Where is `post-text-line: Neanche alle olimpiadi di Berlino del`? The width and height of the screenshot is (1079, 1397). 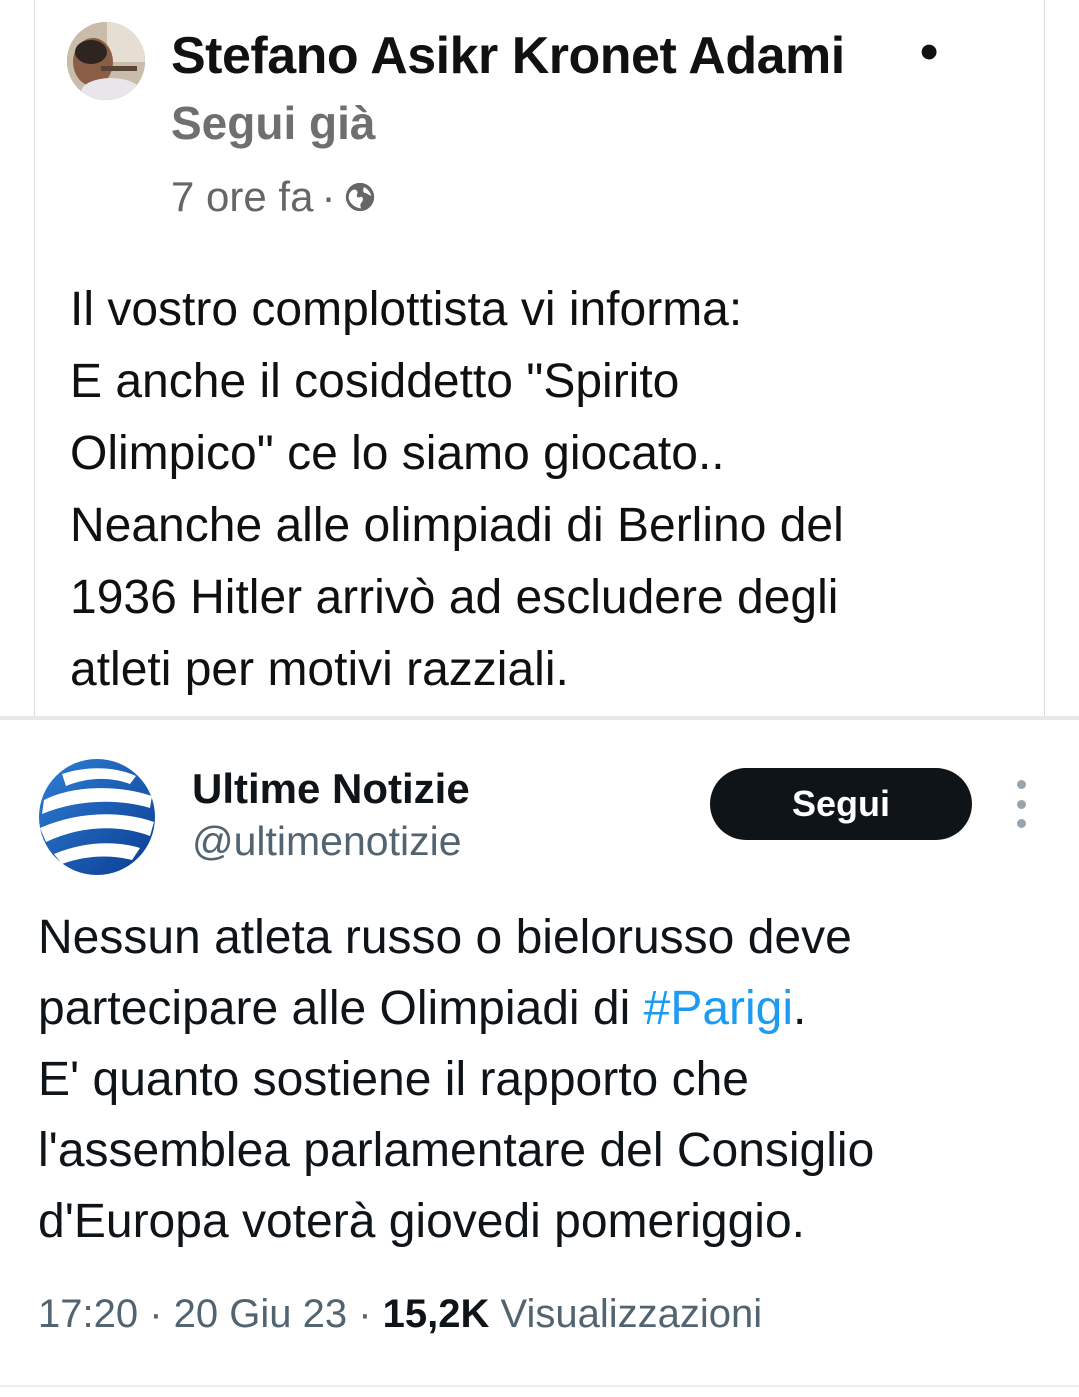
post-text-line: Neanche alle olimpiadi di Berlino del is located at coordinates (457, 525).